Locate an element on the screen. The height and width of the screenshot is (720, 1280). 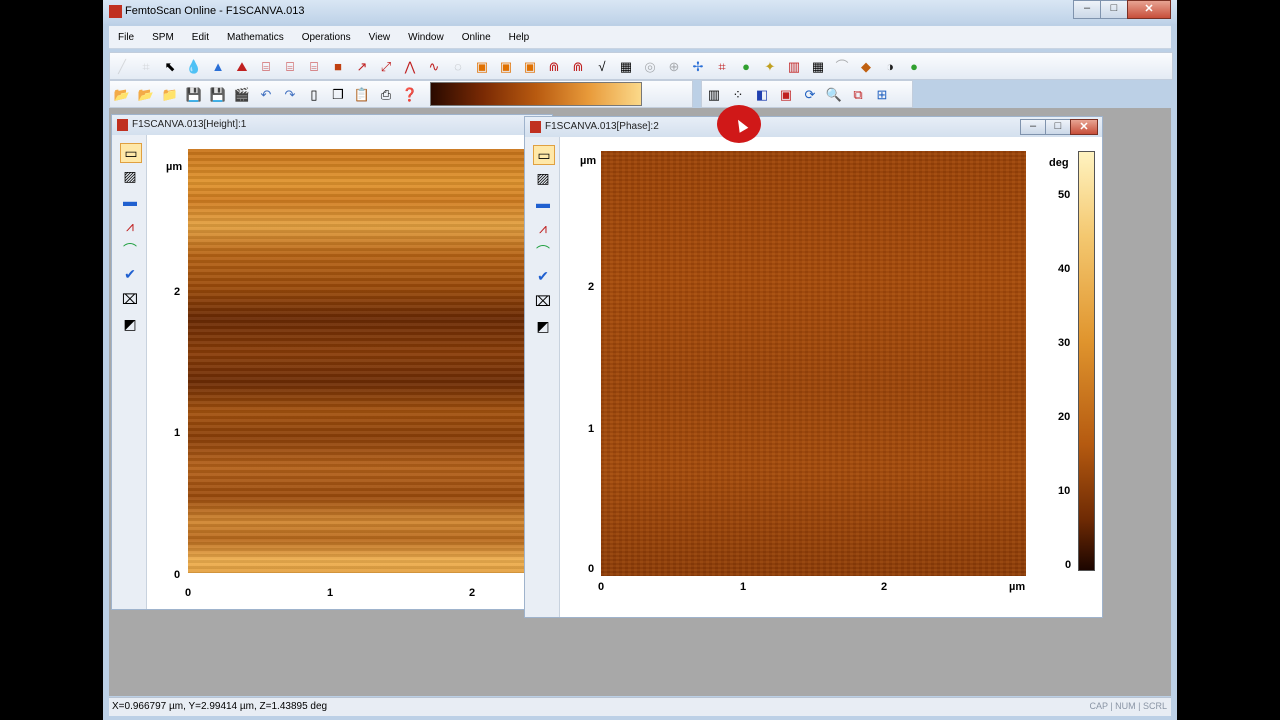
menu-help: Help is located at coordinates (519, 37).